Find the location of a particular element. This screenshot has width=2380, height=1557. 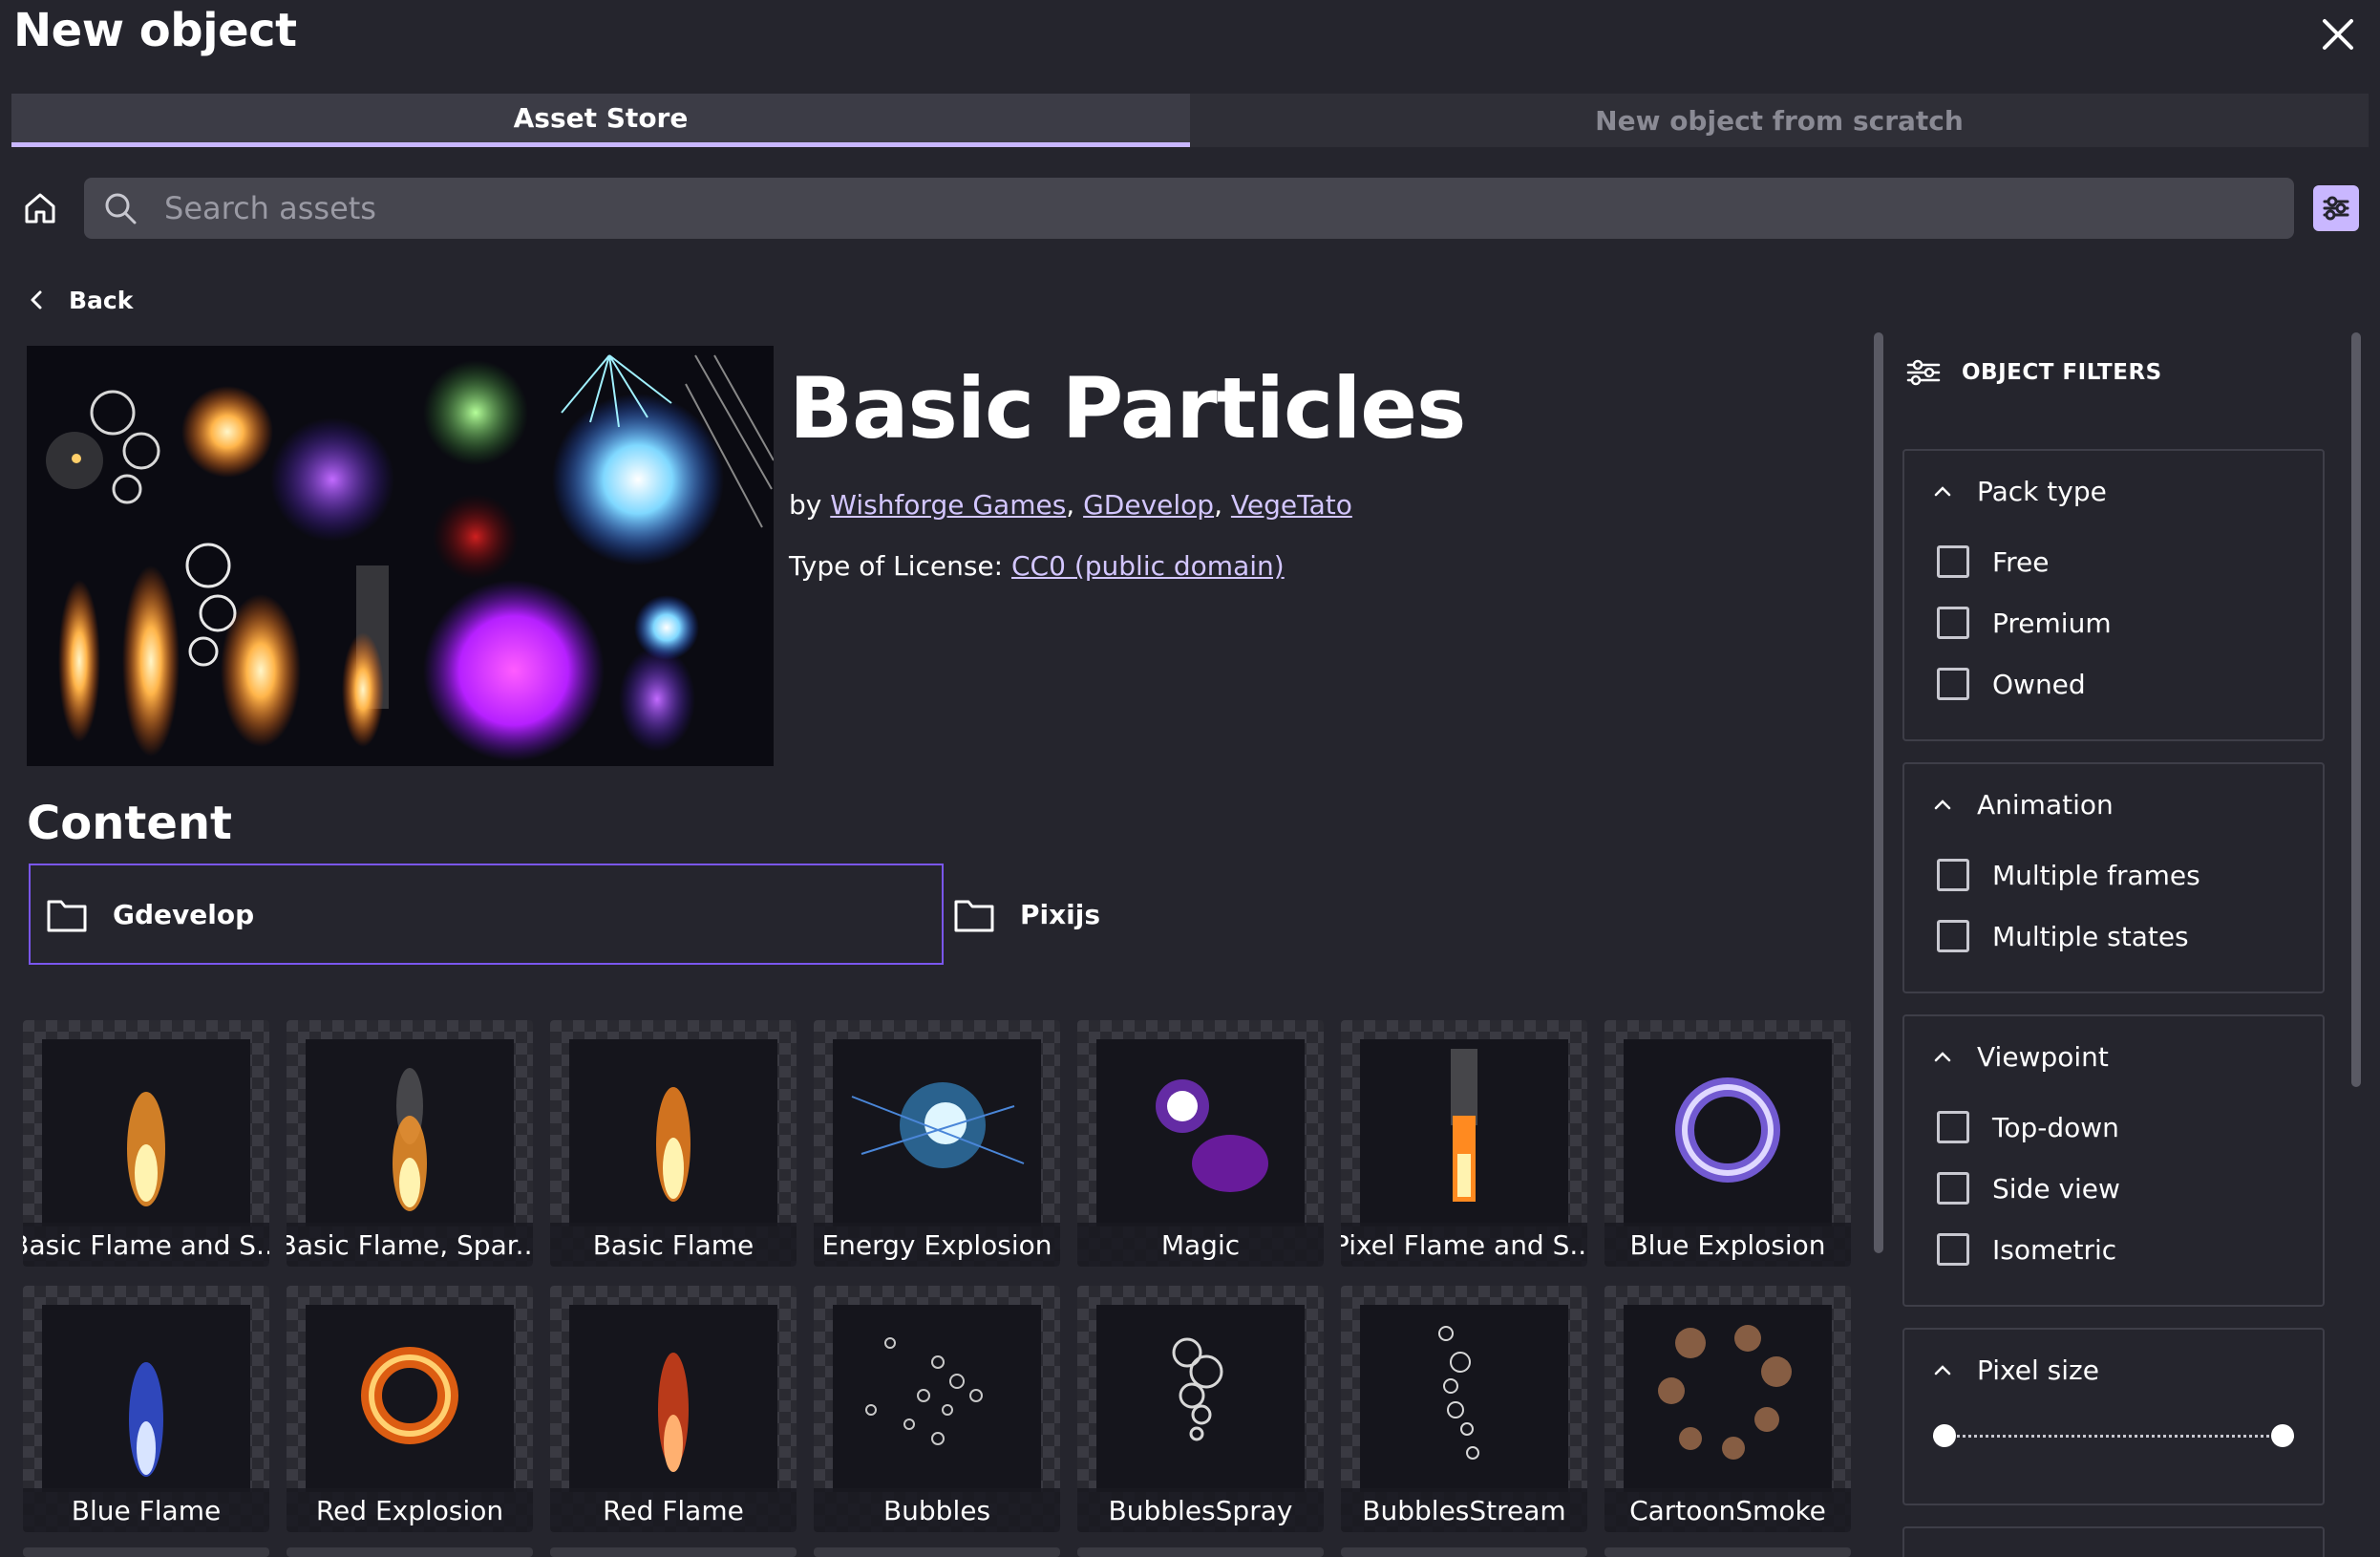

slider-handle-min is located at coordinates (1944, 1435).